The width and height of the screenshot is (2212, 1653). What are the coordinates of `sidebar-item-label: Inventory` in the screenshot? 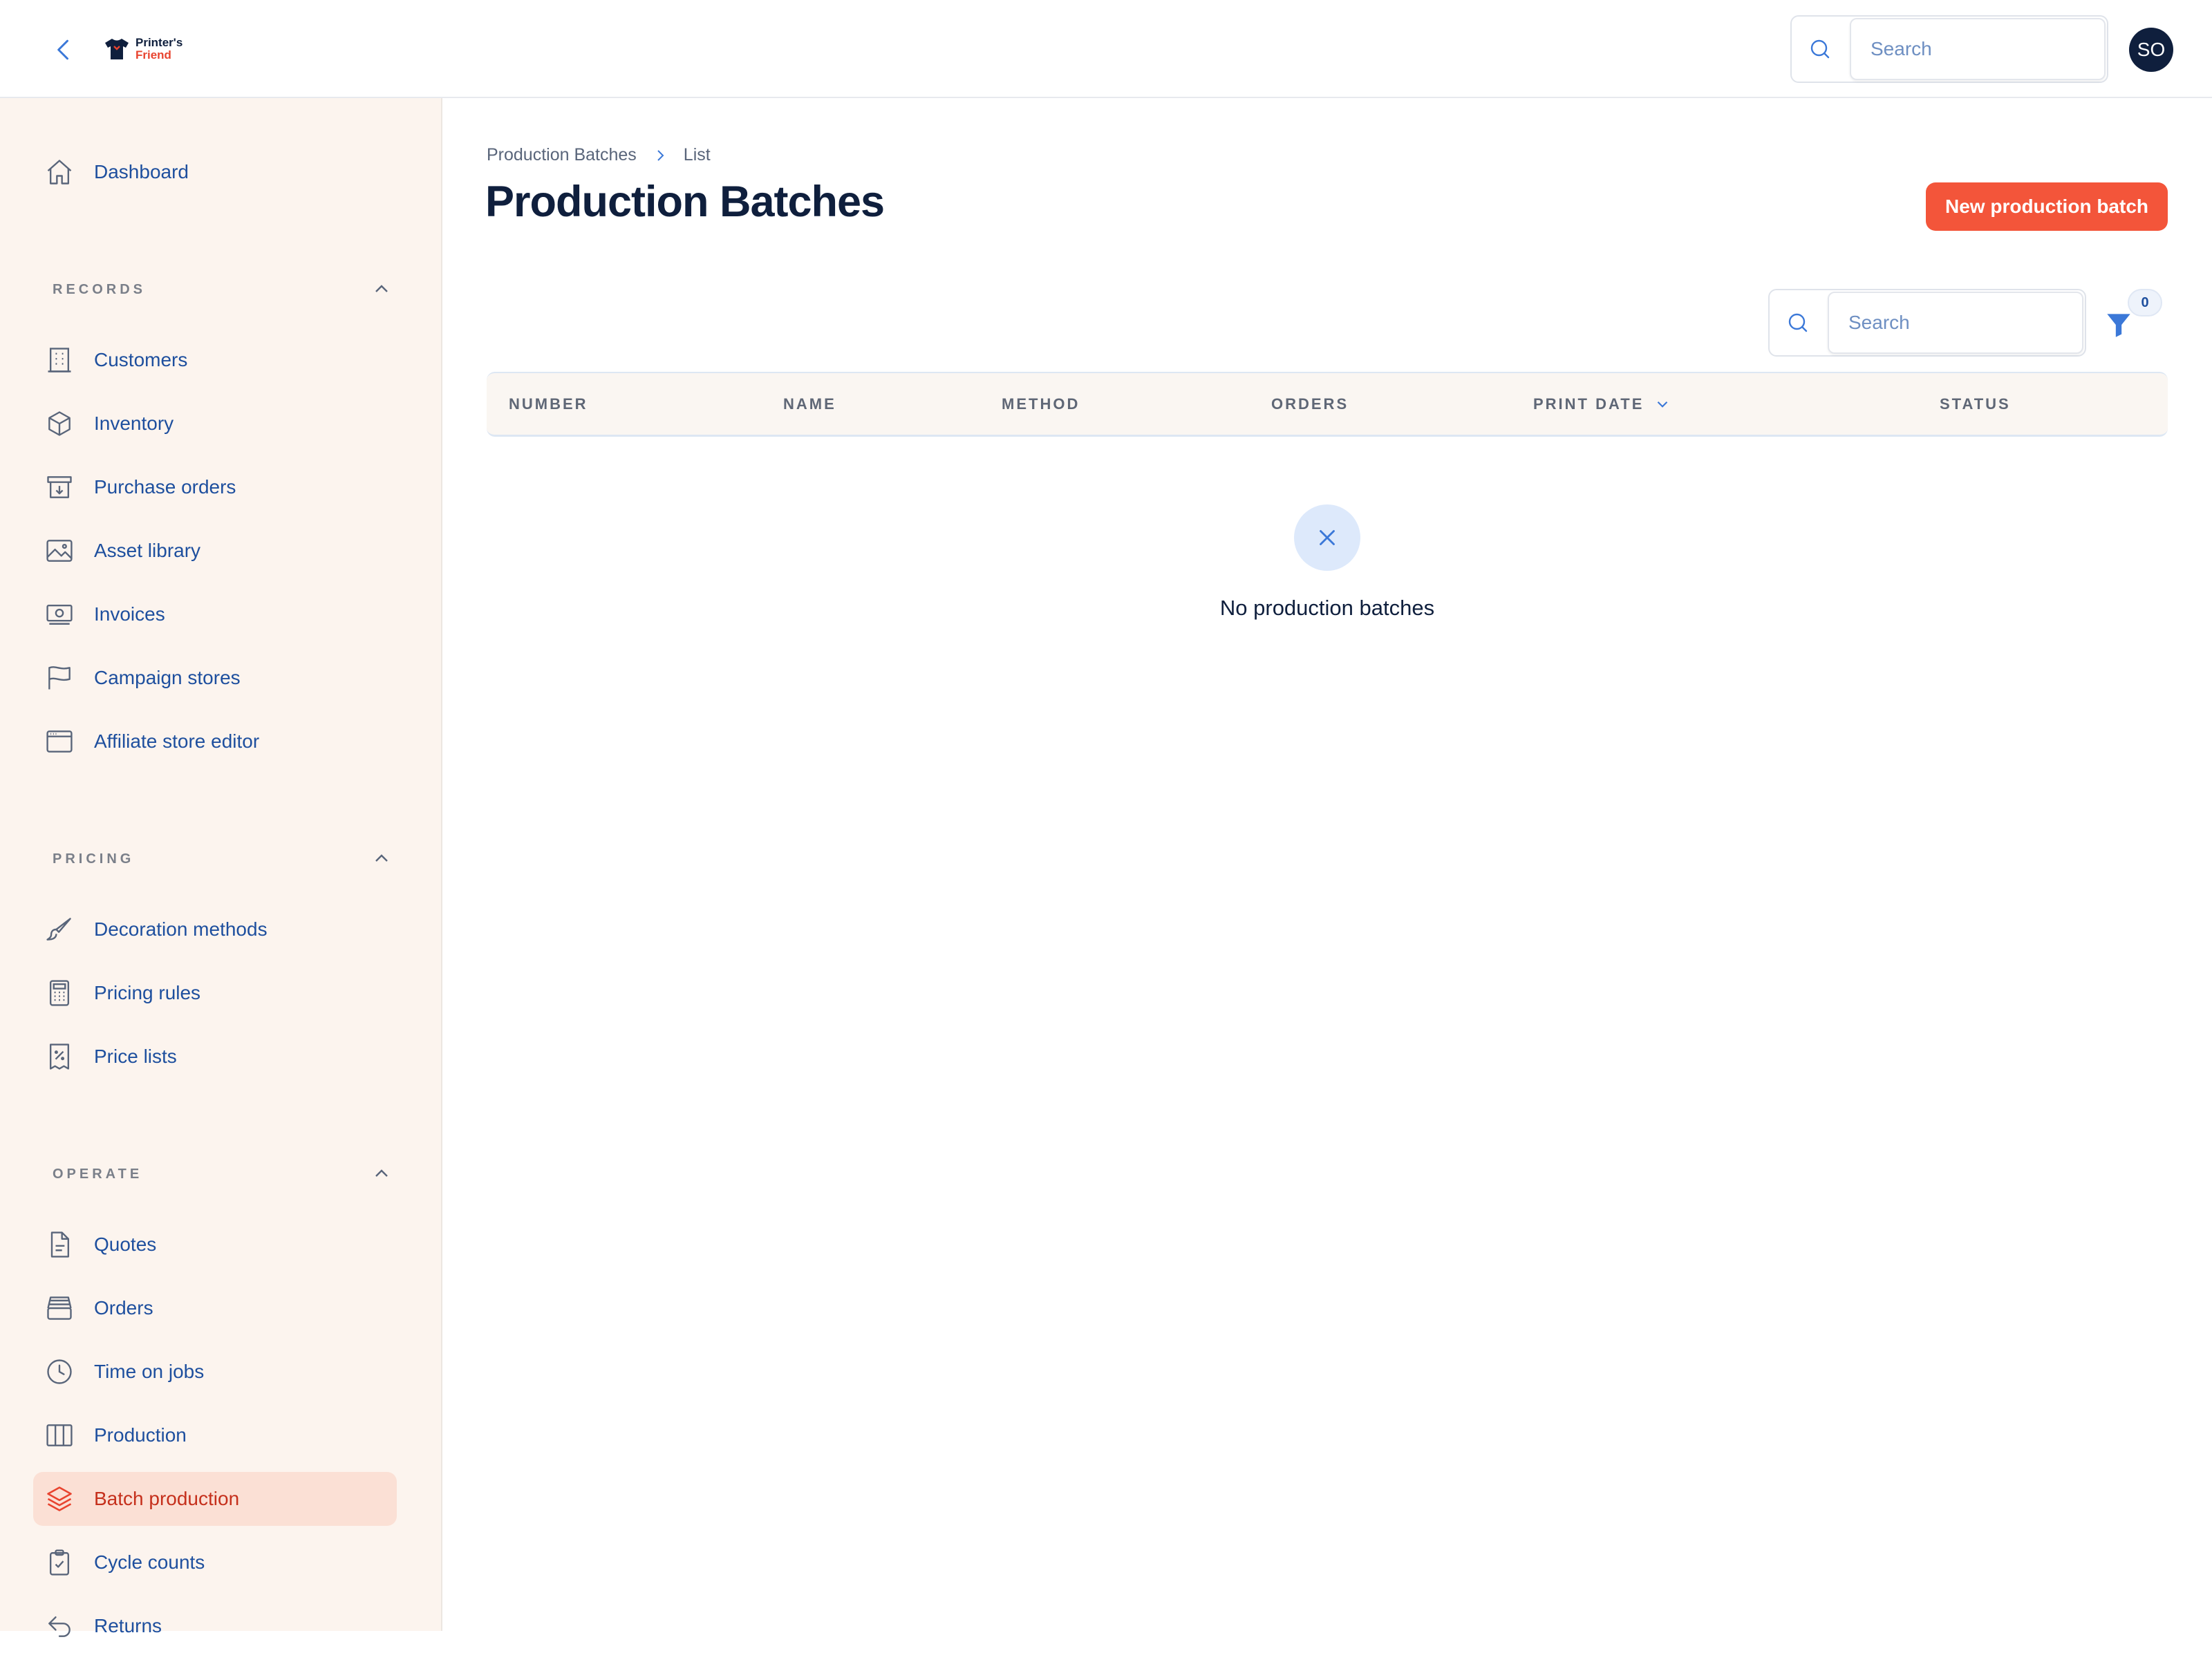 It's located at (134, 423).